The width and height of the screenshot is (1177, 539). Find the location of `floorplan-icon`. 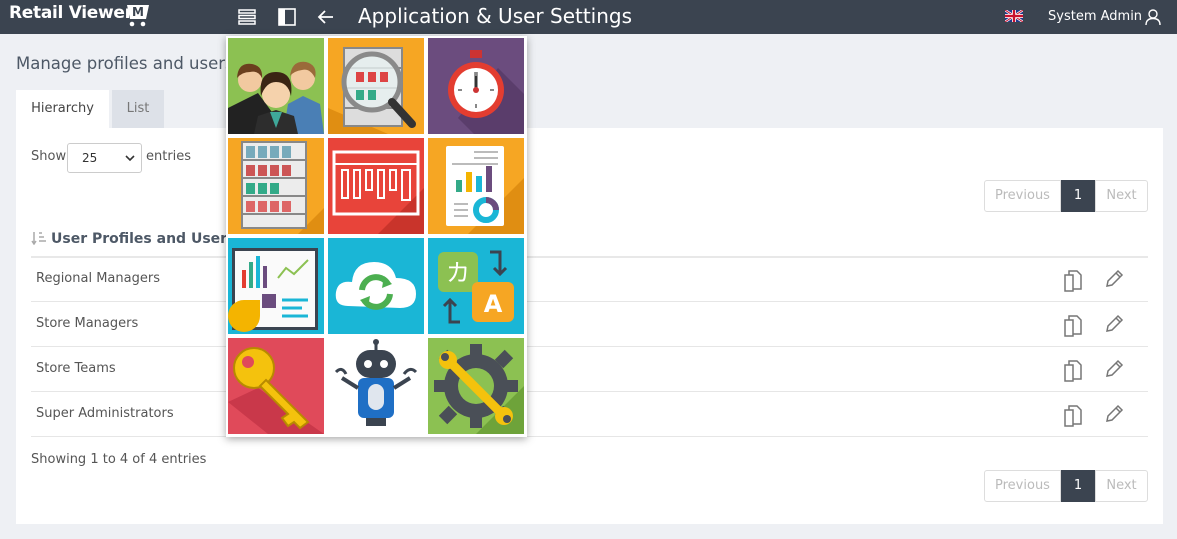

floorplan-icon is located at coordinates (376, 186).